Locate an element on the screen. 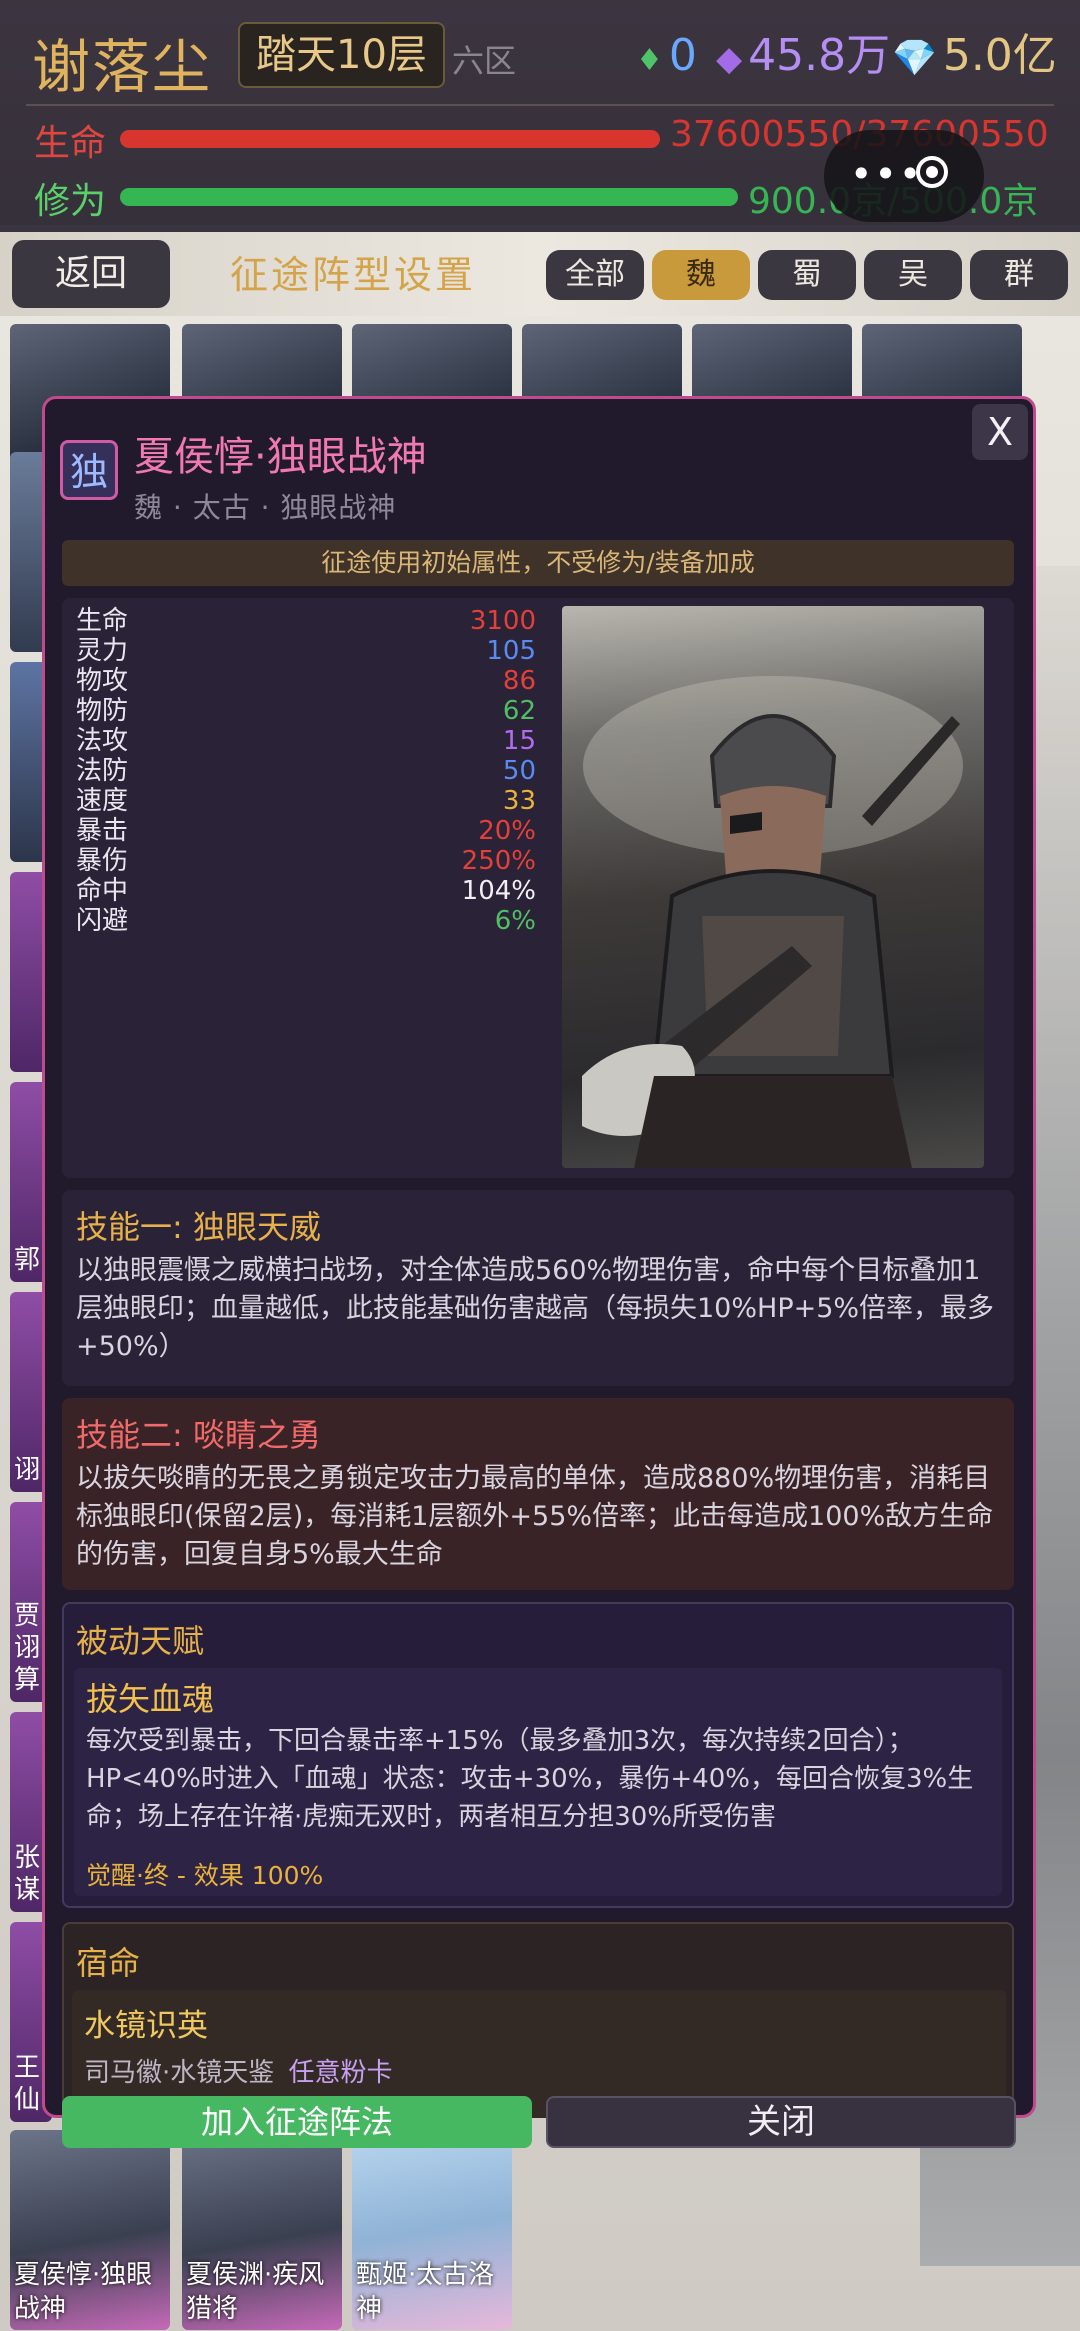 Image resolution: width=1080 pixels, height=2331 pixels. tab-qun: 群 is located at coordinates (1019, 275).